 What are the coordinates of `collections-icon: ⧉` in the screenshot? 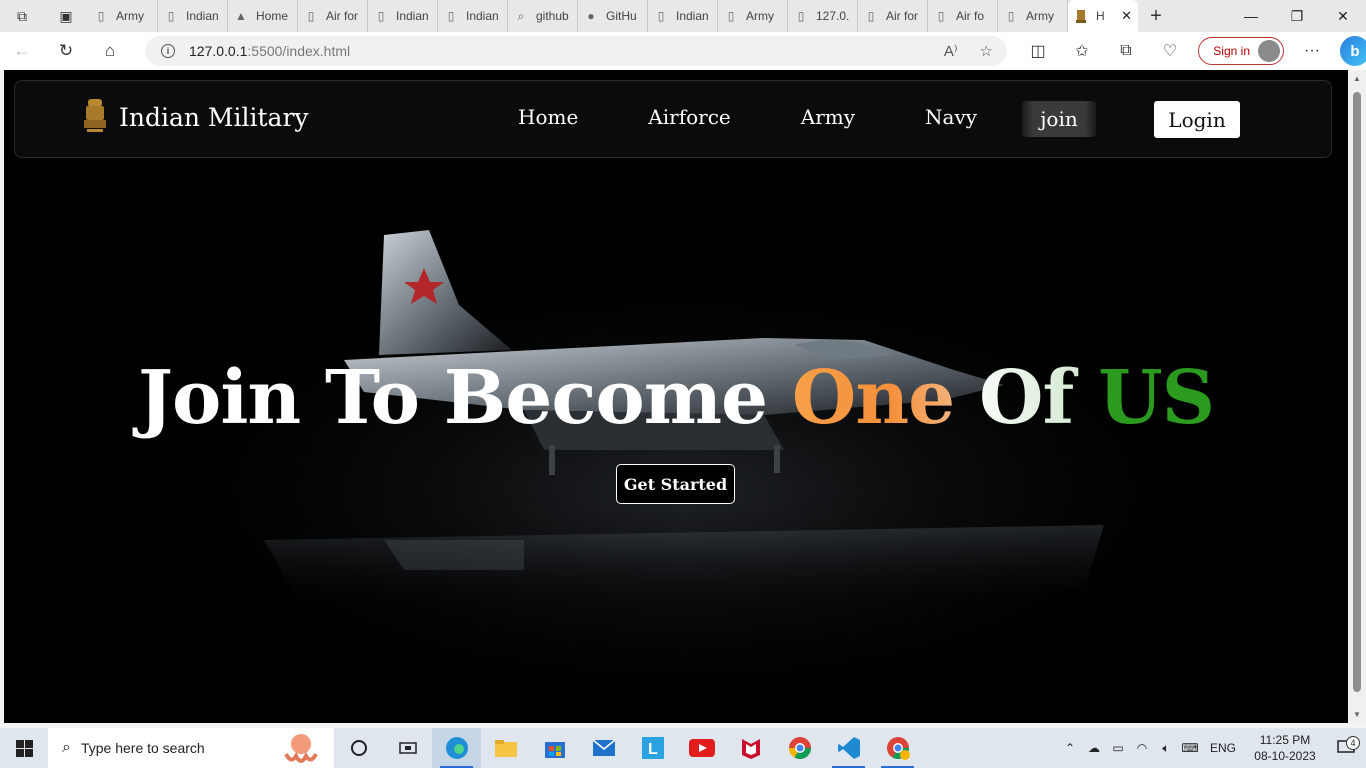 It's located at (1126, 51).